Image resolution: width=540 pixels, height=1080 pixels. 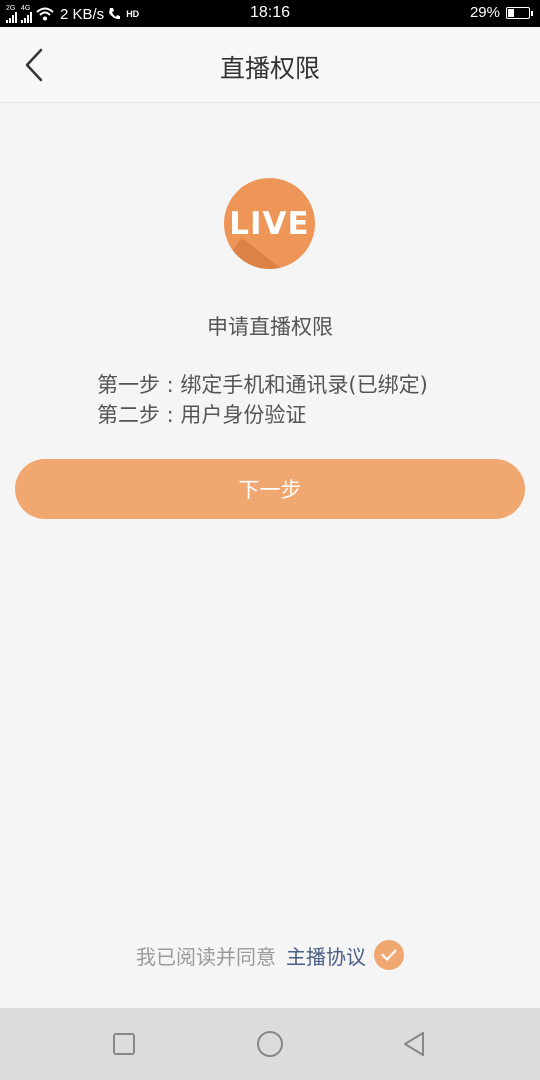 What do you see at coordinates (519, 12) in the screenshot?
I see `battery-icon` at bounding box center [519, 12].